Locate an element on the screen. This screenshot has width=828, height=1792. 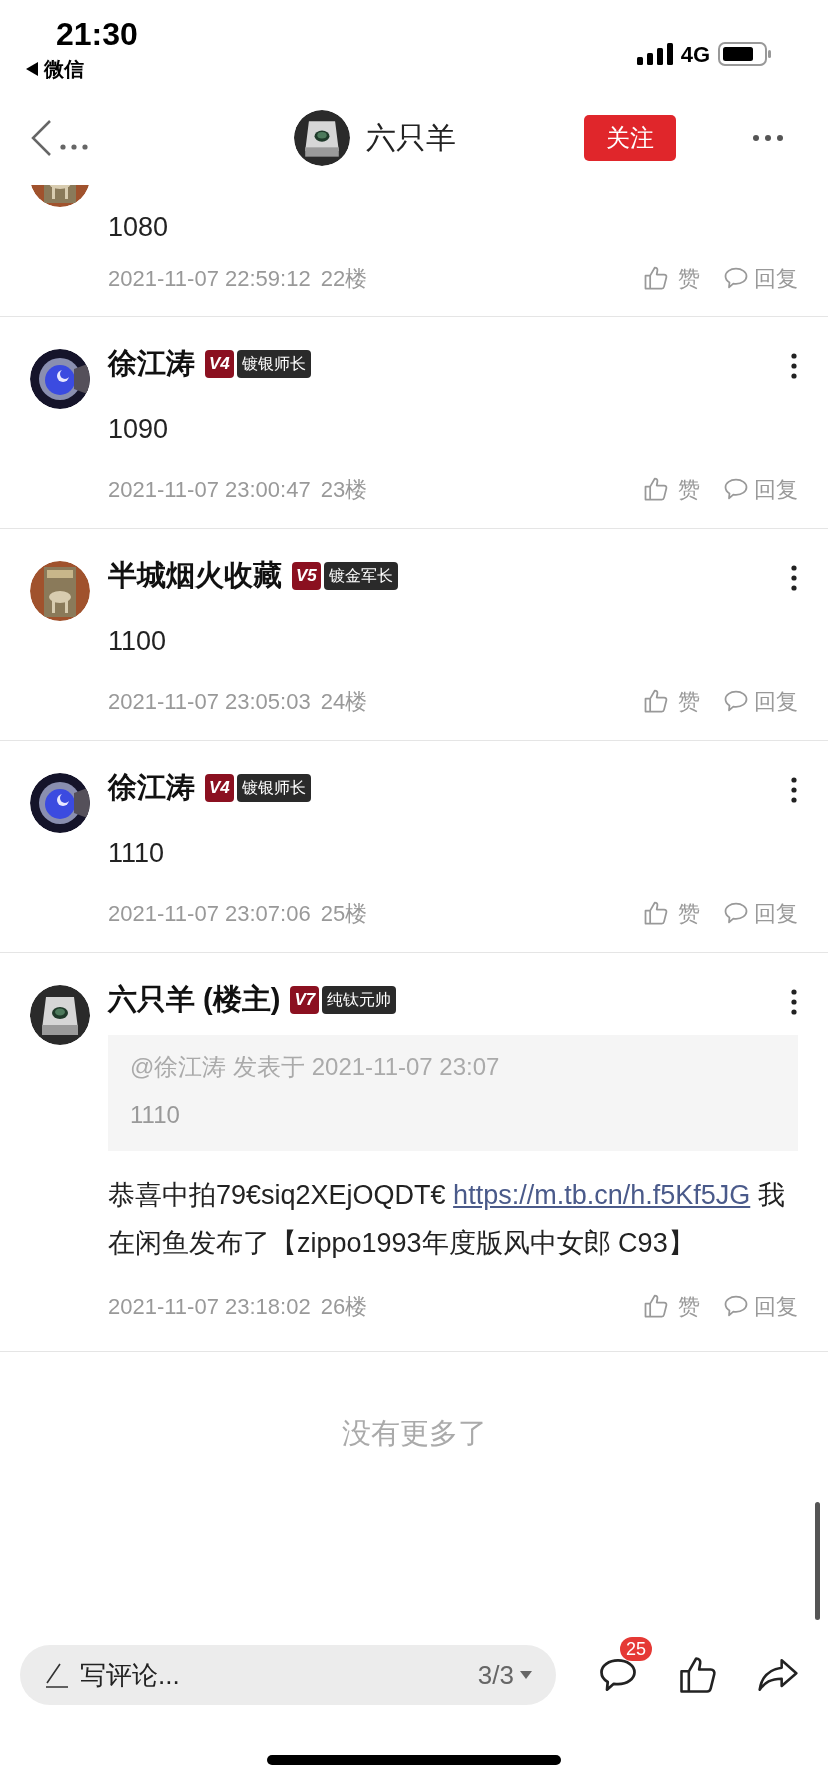
follow-button: 关注 is located at coordinates (630, 137).